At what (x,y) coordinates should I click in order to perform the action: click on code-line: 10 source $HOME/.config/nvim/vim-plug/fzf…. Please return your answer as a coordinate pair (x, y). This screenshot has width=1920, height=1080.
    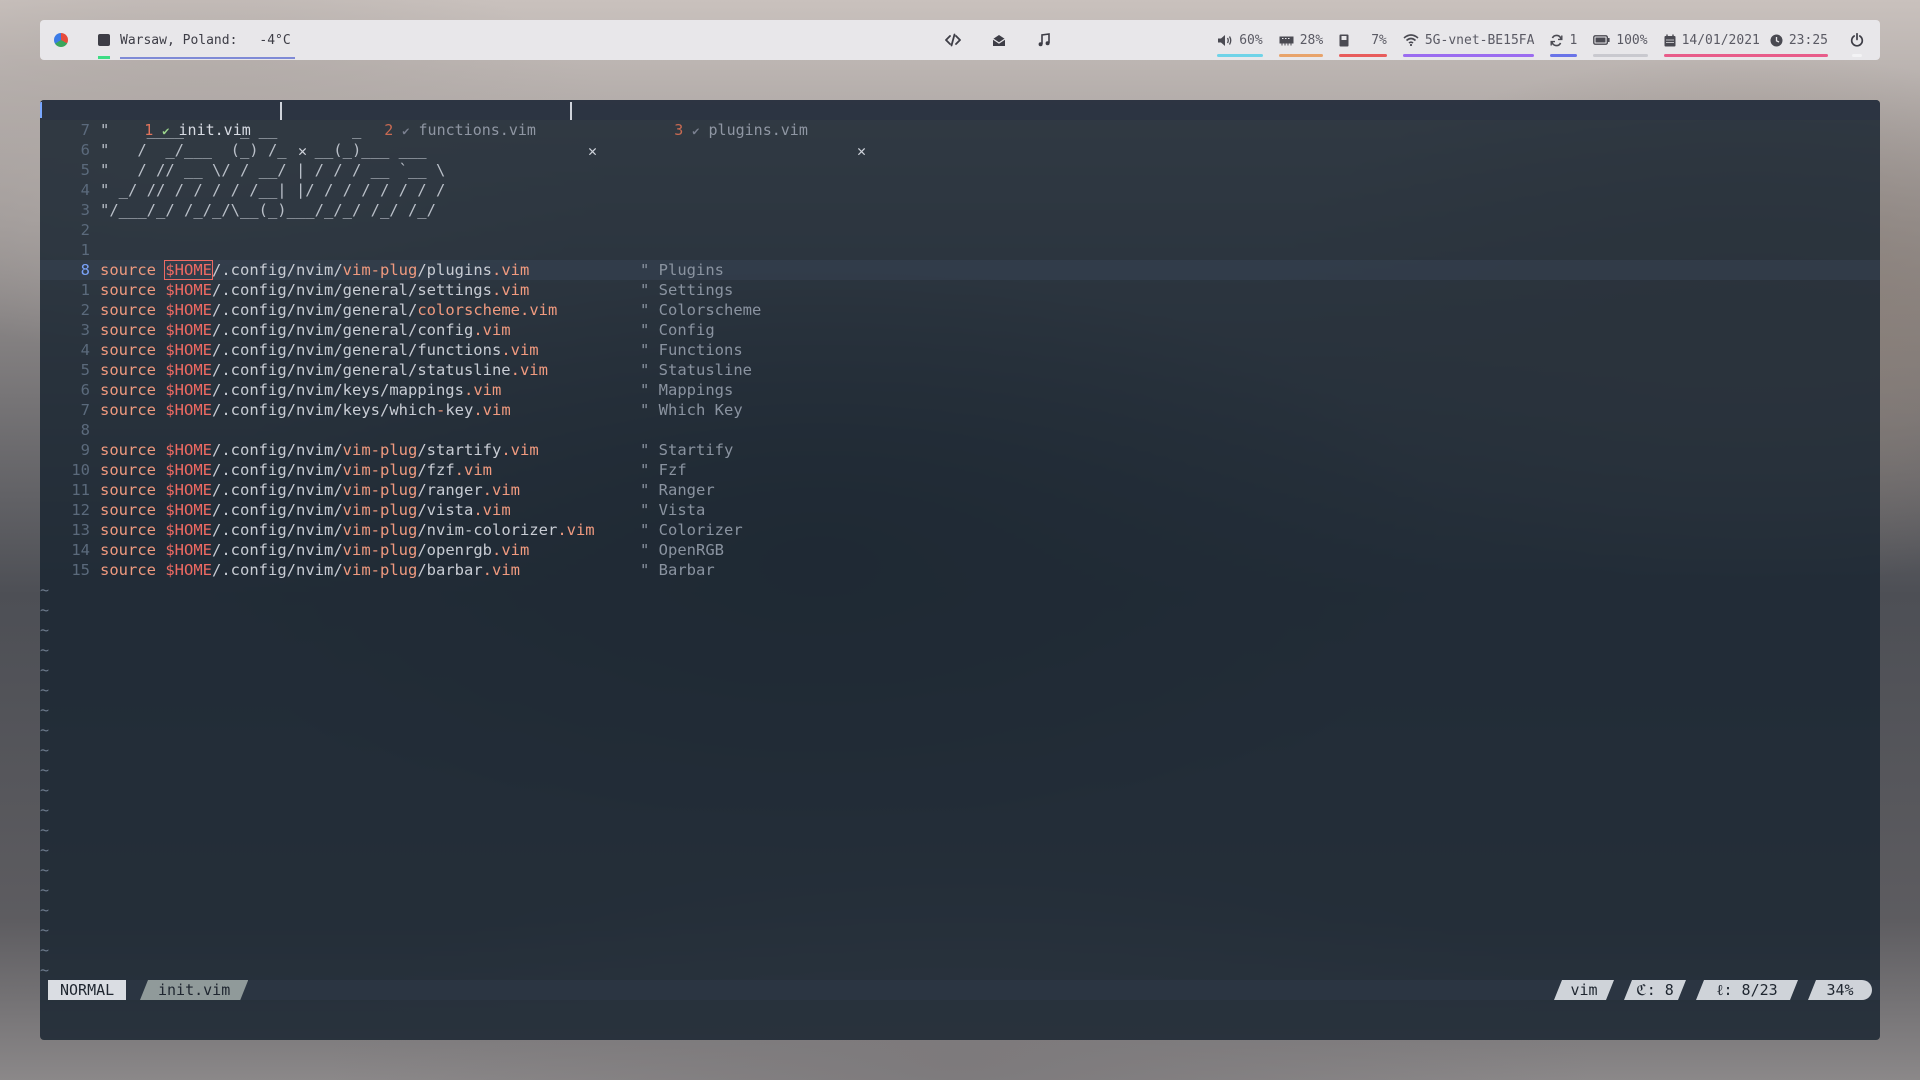
    Looking at the image, I should click on (960, 470).